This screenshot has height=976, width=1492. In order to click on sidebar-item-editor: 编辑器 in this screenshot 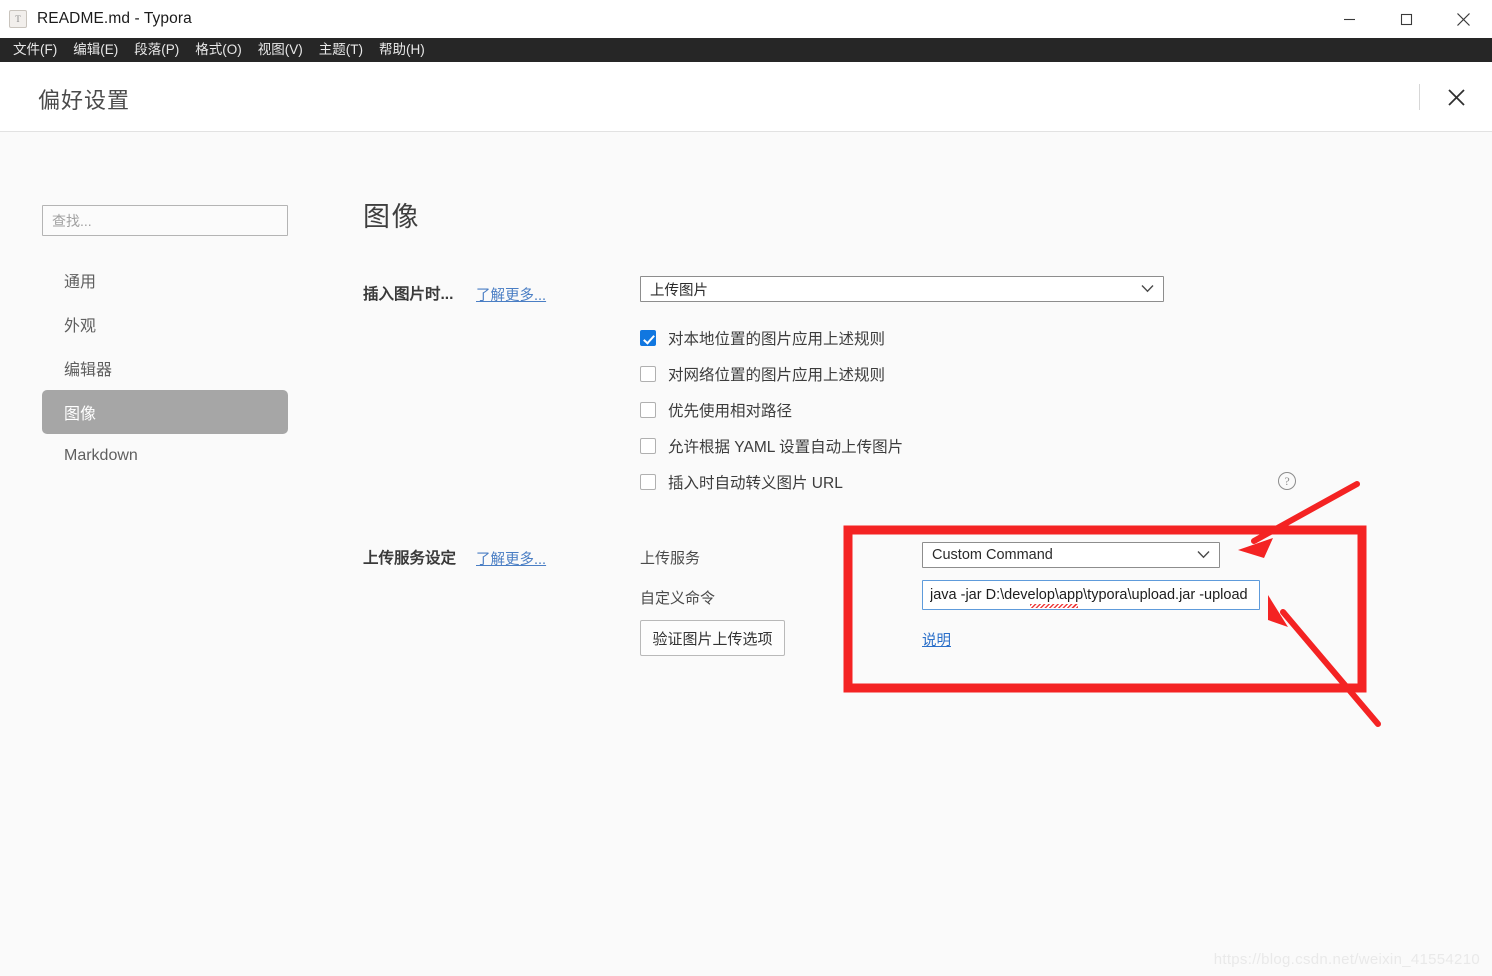, I will do `click(165, 368)`.